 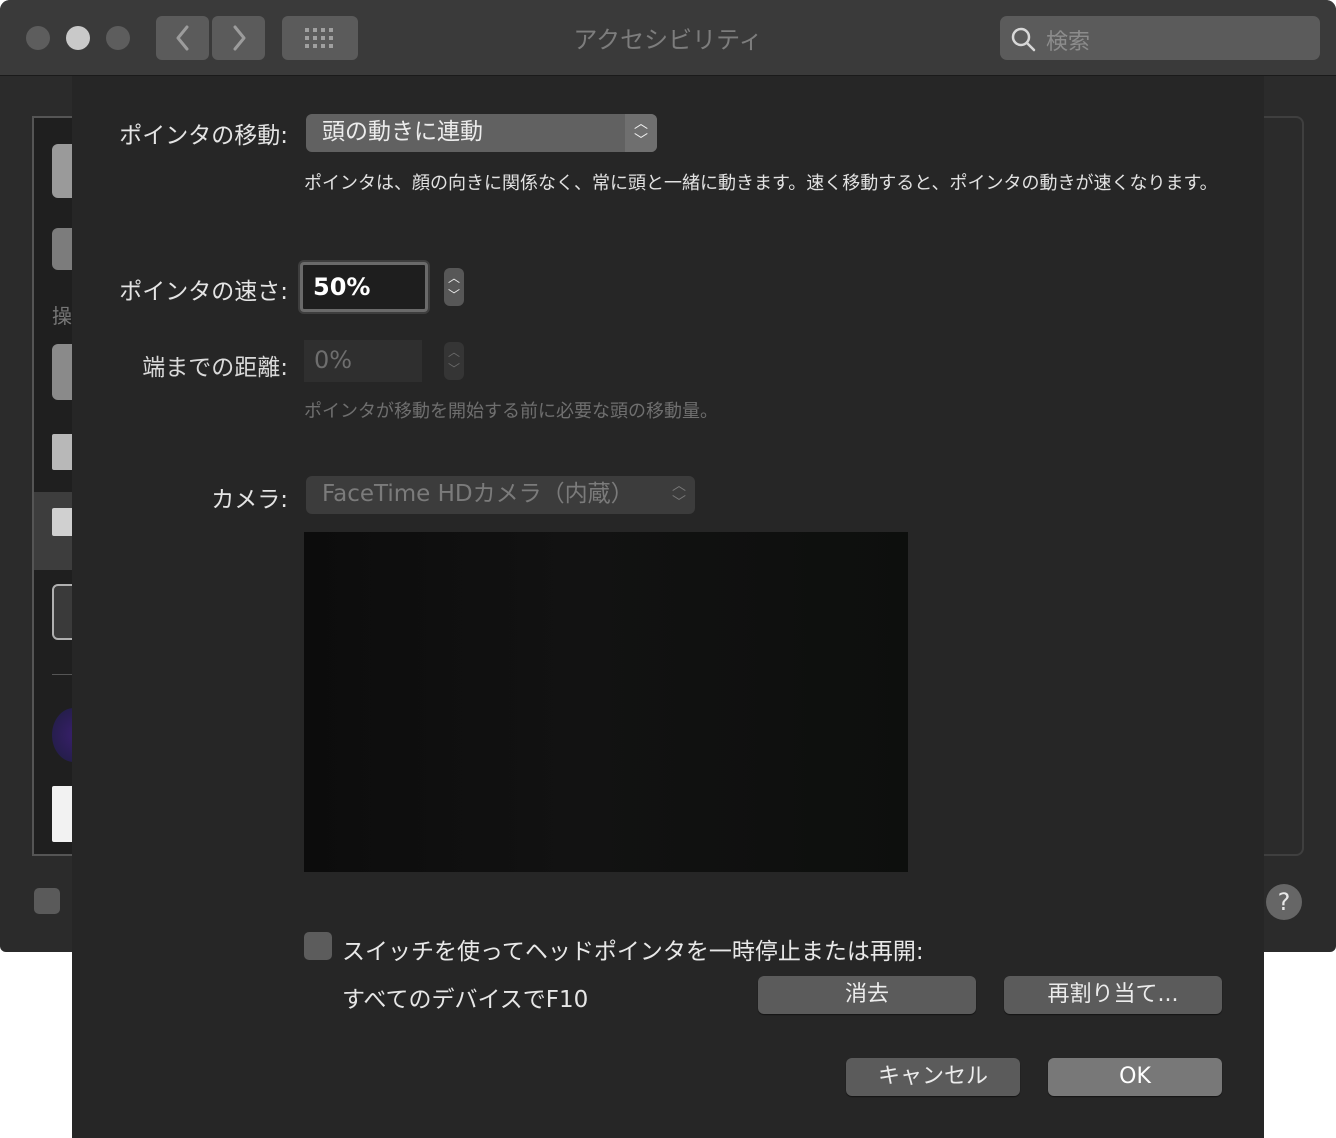 I want to click on switch-pause-label: スイッチを使ってヘッドポインタを一時停止または再開:, so click(x=633, y=952).